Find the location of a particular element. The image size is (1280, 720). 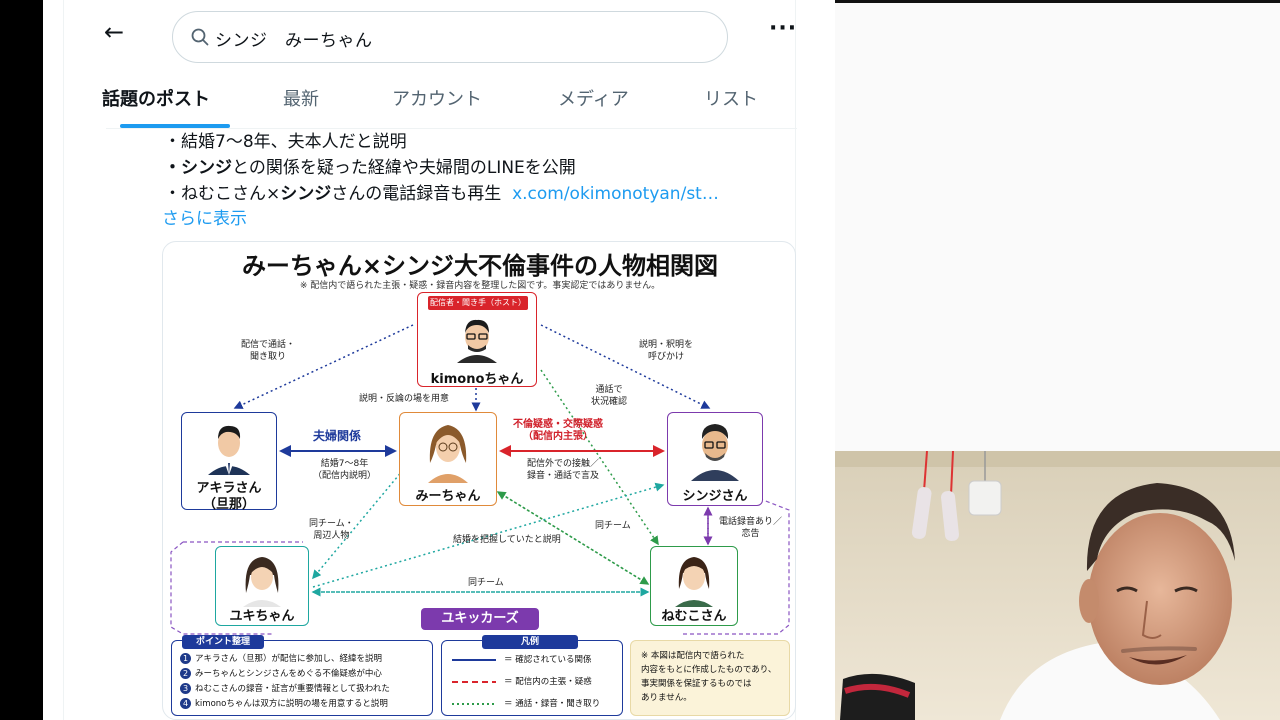

legend-panel: 凡例 ＝ 確認されている関係 ＝ 配信内の主張・疑惑 ＝ 通話・録音・聞き取り is located at coordinates (532, 675).